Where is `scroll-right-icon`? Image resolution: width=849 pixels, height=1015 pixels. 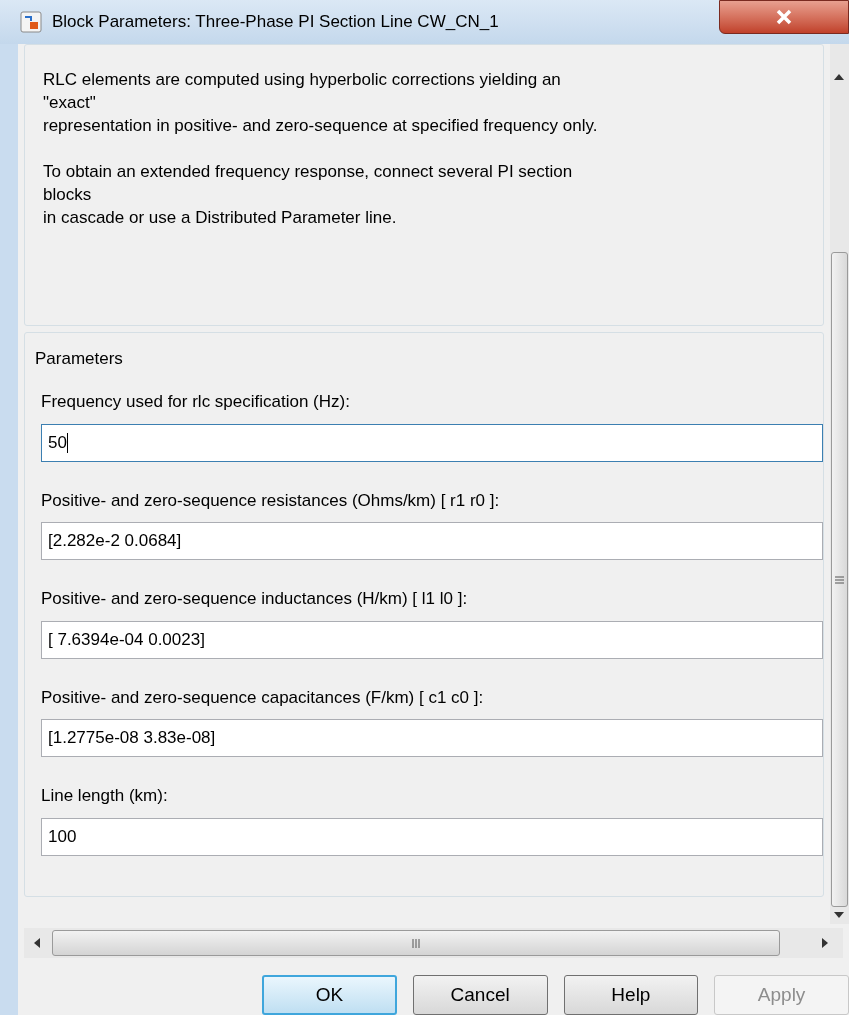
scroll-right-icon is located at coordinates (825, 943).